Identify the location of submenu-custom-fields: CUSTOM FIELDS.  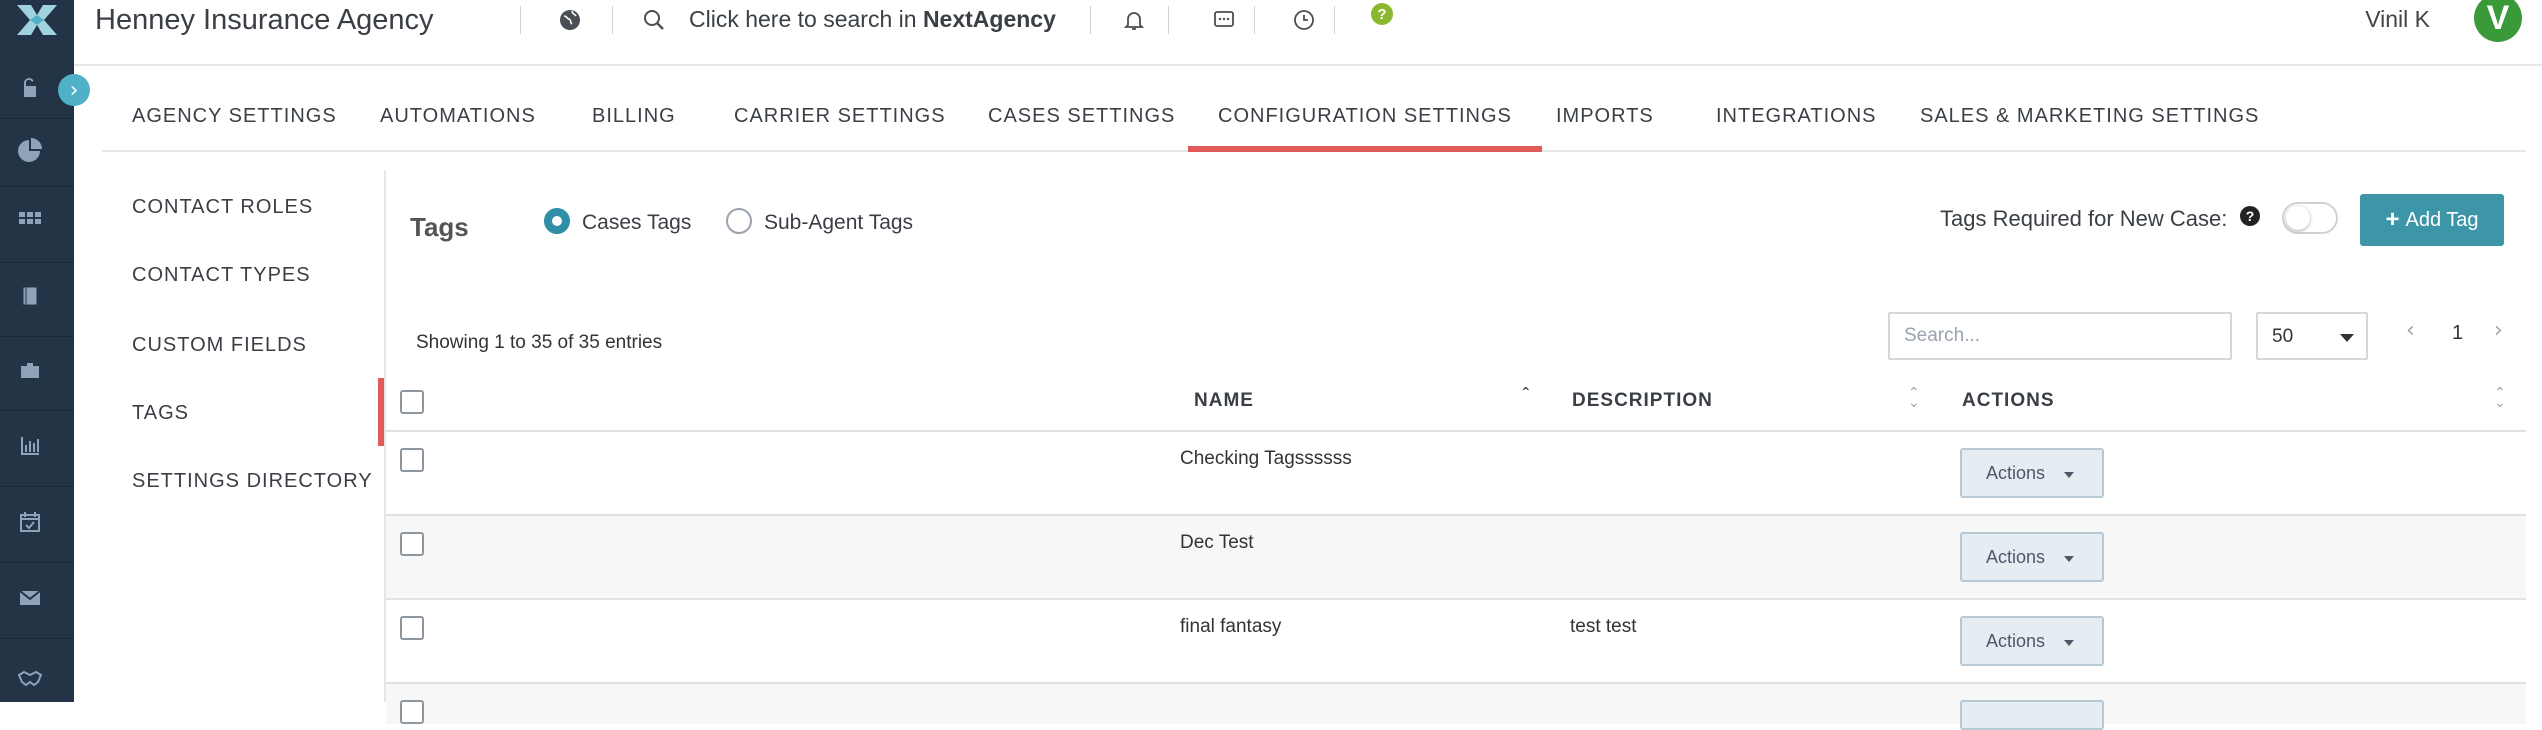
(219, 345).